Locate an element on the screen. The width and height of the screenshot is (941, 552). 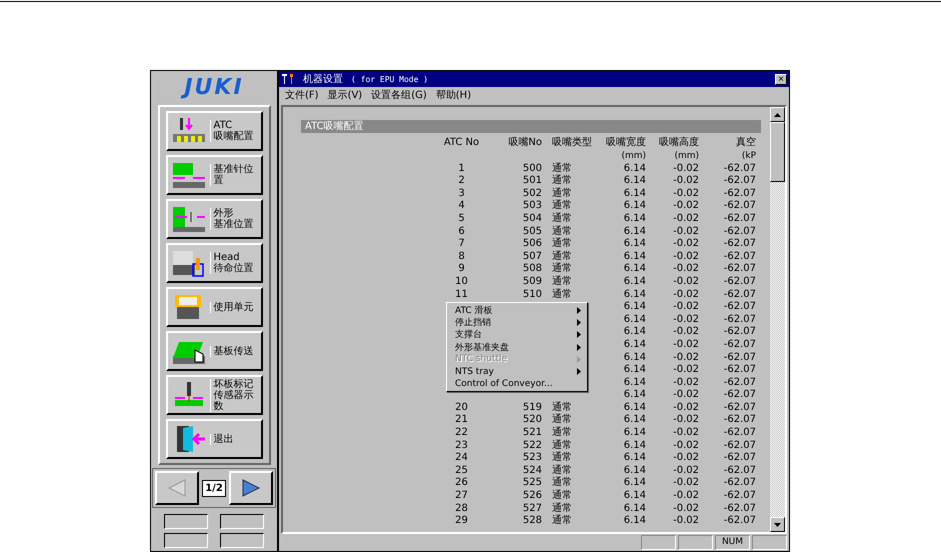
column-header: 吸嘴宽度 is located at coordinates (625, 143).